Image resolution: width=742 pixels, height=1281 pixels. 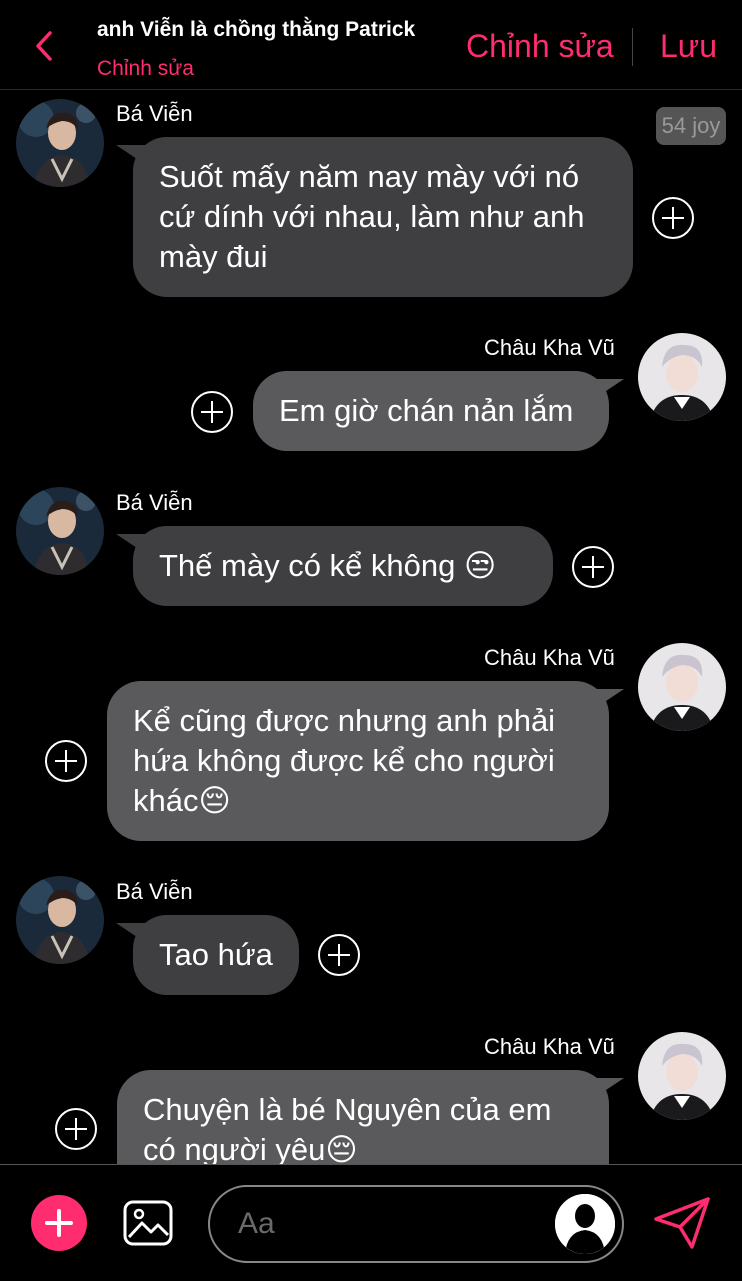 I want to click on image-icon, so click(x=148, y=1223).